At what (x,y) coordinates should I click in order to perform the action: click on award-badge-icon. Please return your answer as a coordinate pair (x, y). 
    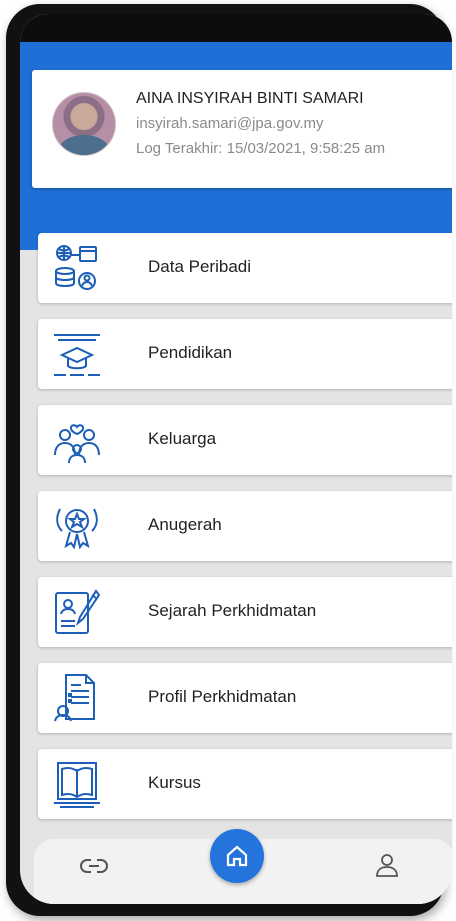
    Looking at the image, I should click on (77, 529).